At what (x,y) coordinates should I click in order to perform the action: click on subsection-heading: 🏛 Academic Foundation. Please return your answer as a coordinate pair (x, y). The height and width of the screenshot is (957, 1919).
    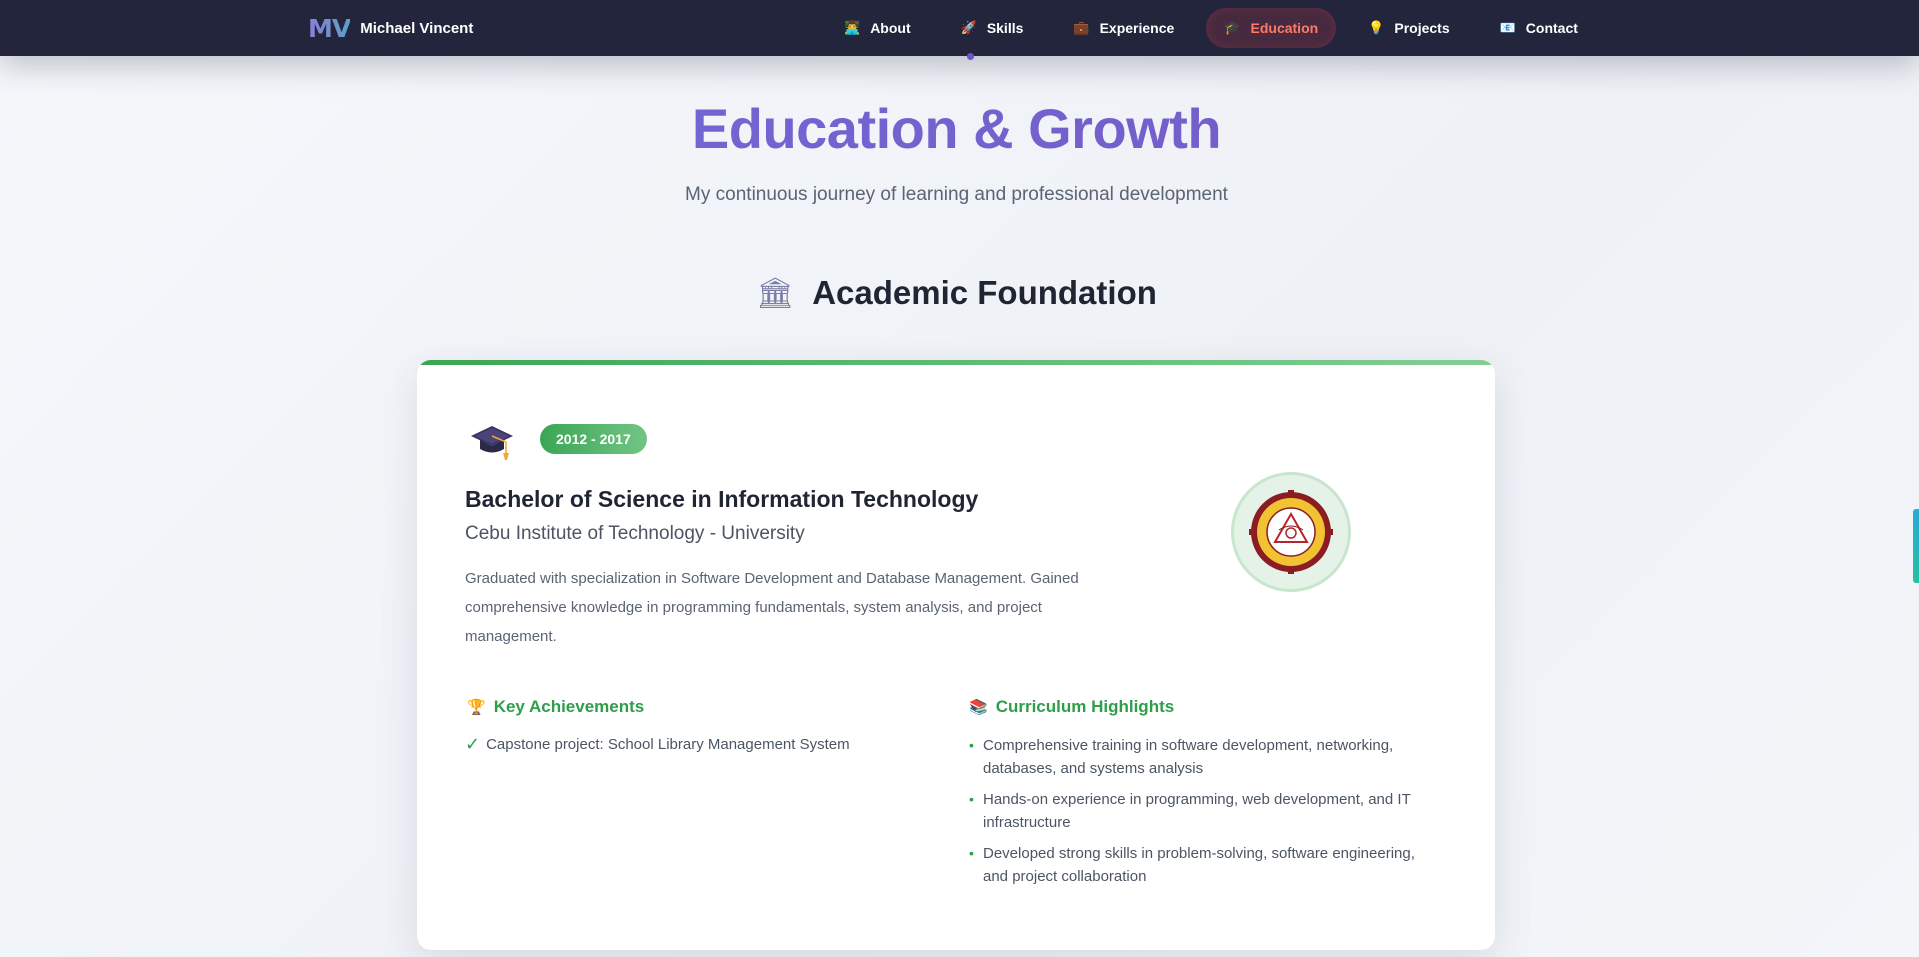
    Looking at the image, I should click on (956, 293).